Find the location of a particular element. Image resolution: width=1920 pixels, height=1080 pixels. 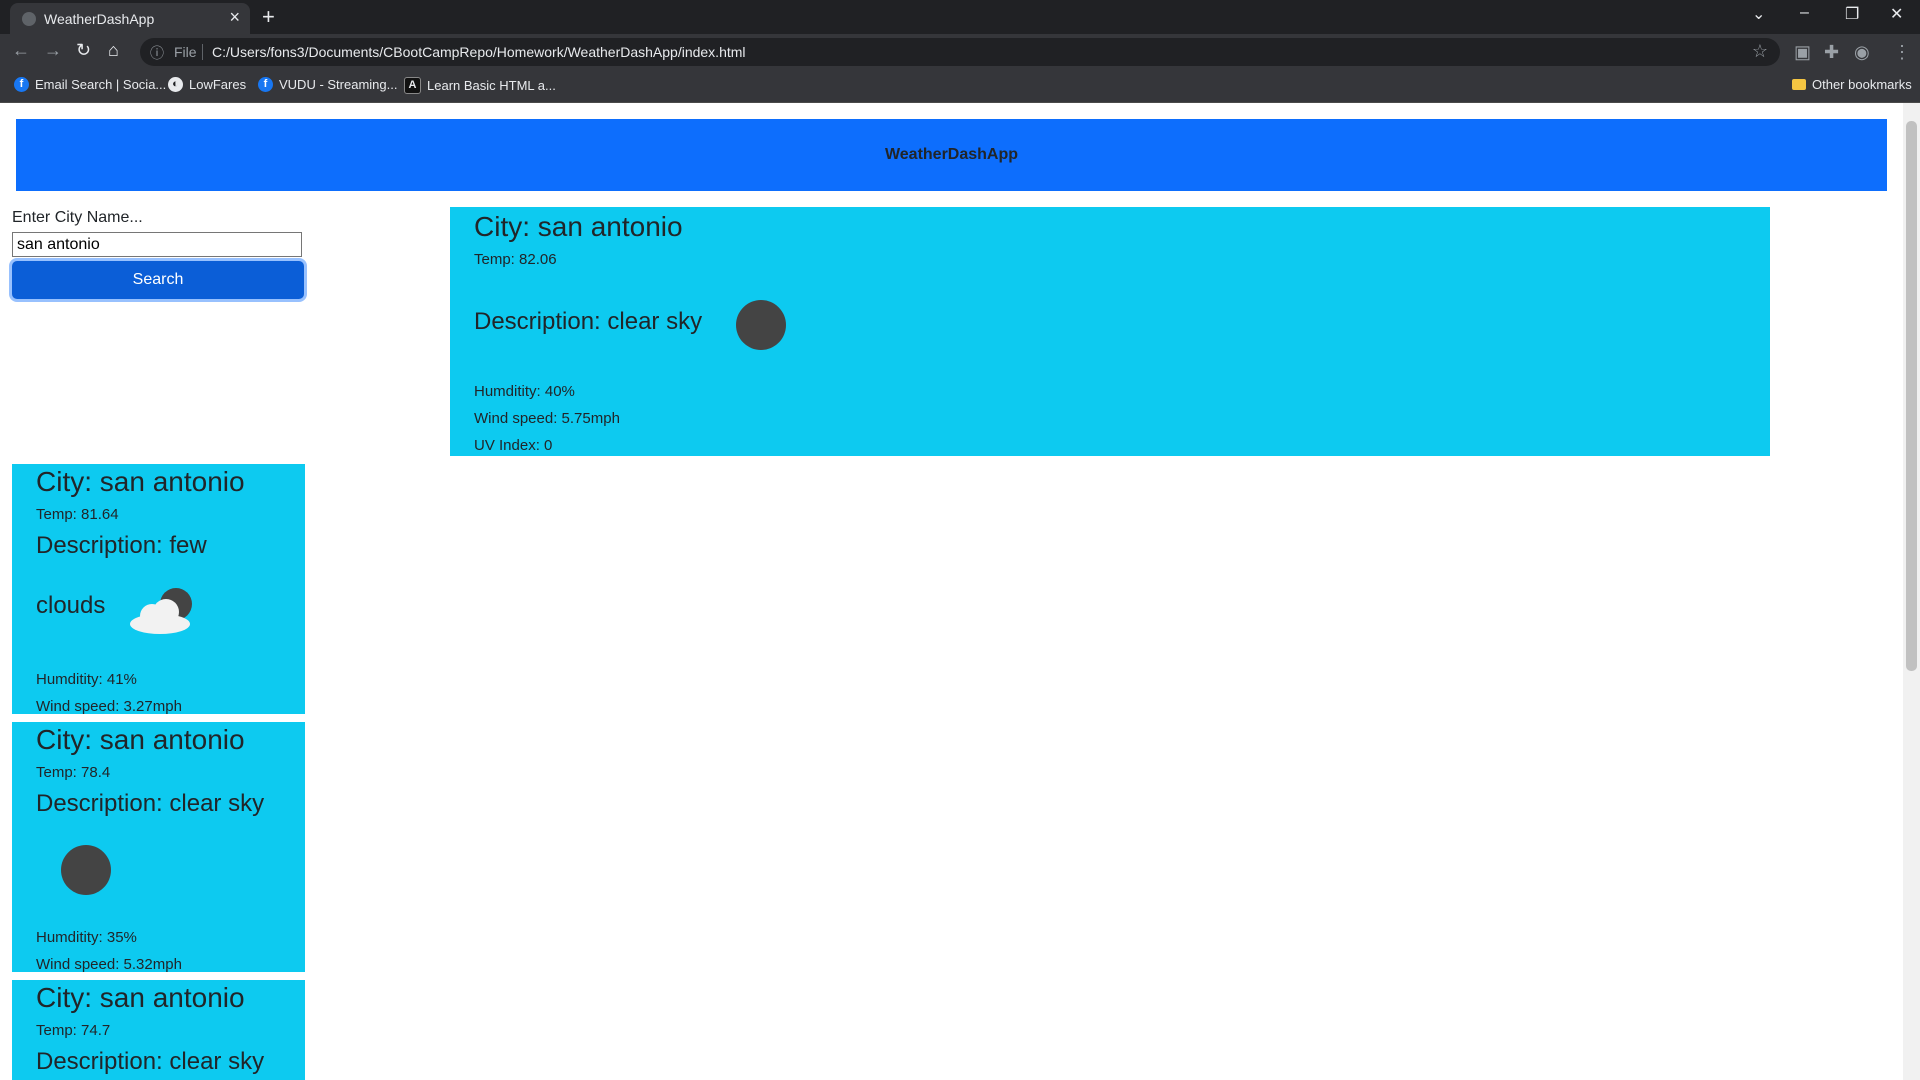

current-temp: Temp: 82.06 is located at coordinates (515, 259).